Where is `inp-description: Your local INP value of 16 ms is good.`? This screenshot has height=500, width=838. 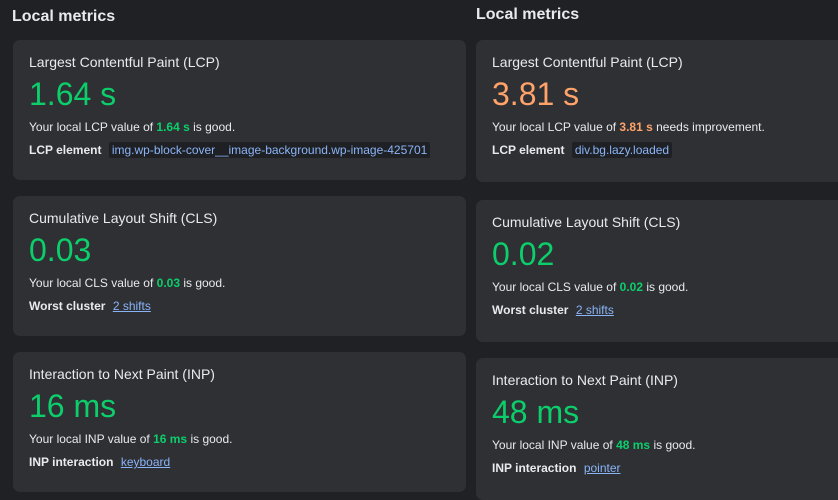
inp-description: Your local INP value of 16 ms is good. is located at coordinates (239, 439).